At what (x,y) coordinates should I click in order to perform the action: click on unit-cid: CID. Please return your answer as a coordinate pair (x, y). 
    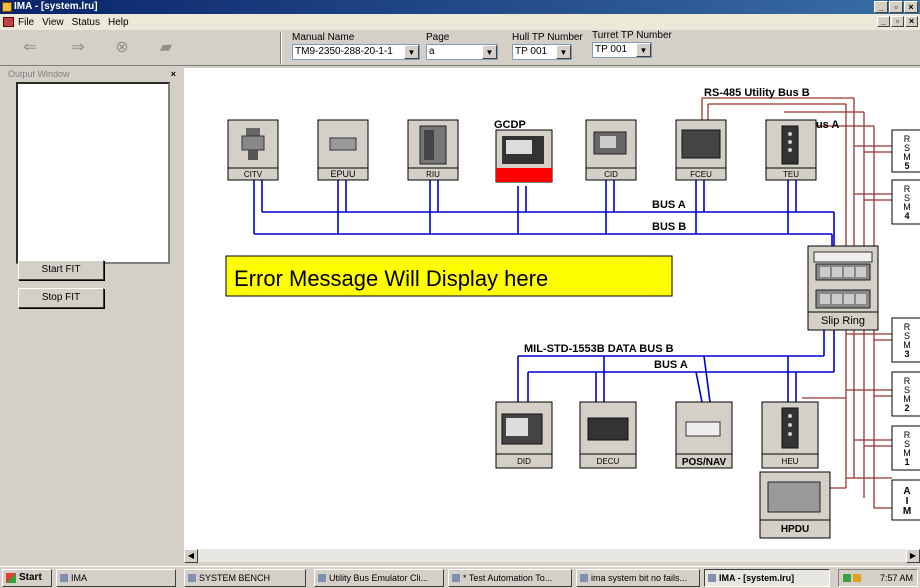
    Looking at the image, I should click on (611, 150).